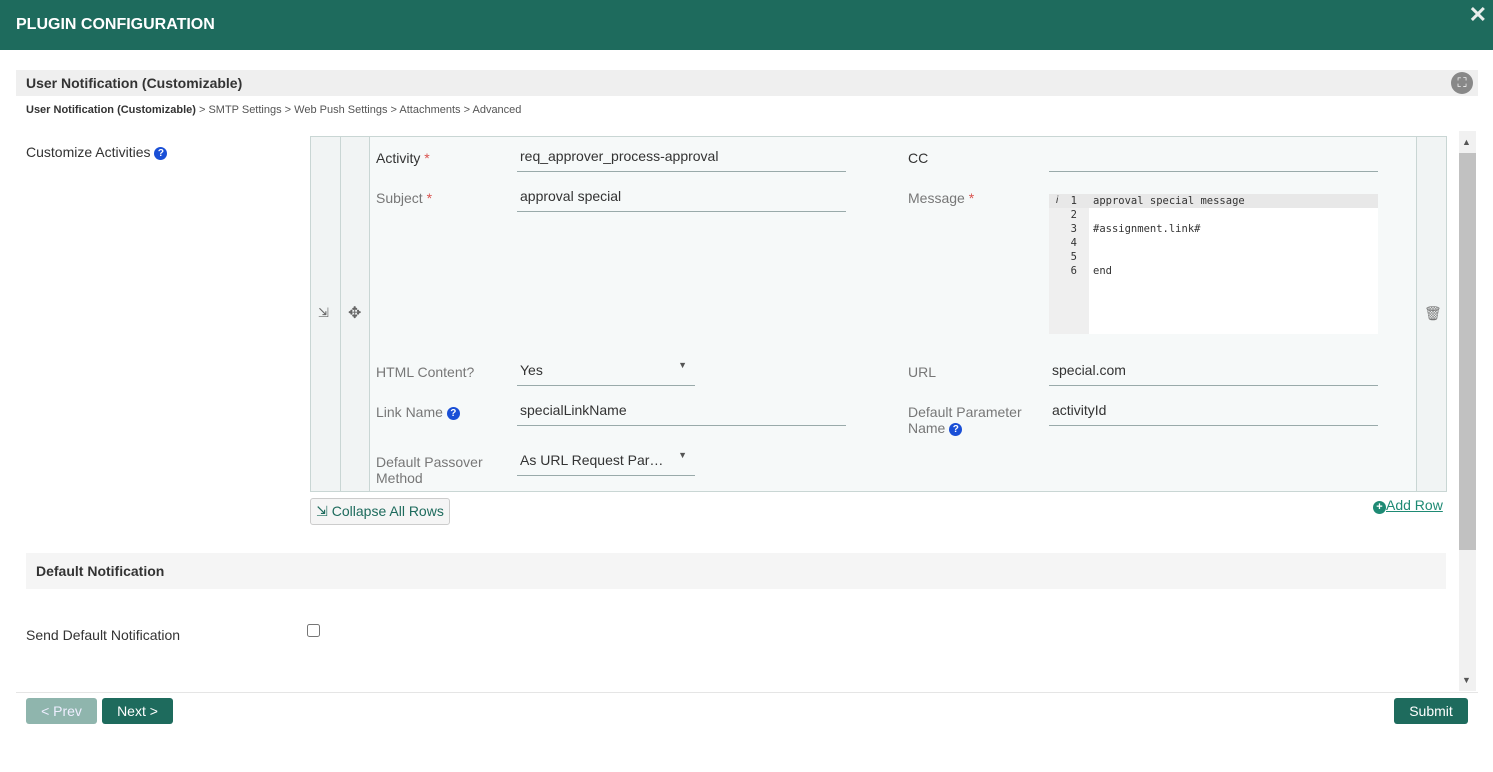 The width and height of the screenshot is (1493, 772). What do you see at coordinates (927, 428) in the screenshot?
I see `default-param-label-line2: Name` at bounding box center [927, 428].